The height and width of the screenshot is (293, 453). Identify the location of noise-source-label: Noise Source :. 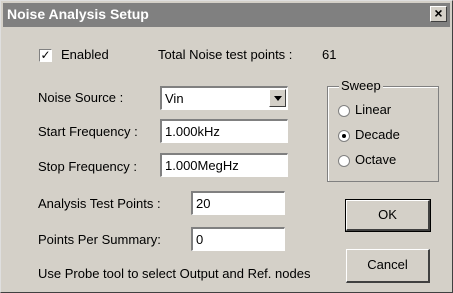
(81, 97).